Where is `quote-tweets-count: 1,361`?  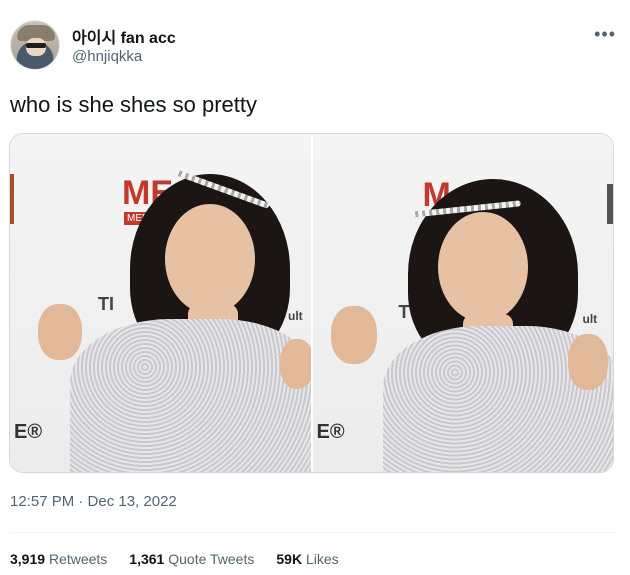 quote-tweets-count: 1,361 is located at coordinates (147, 559).